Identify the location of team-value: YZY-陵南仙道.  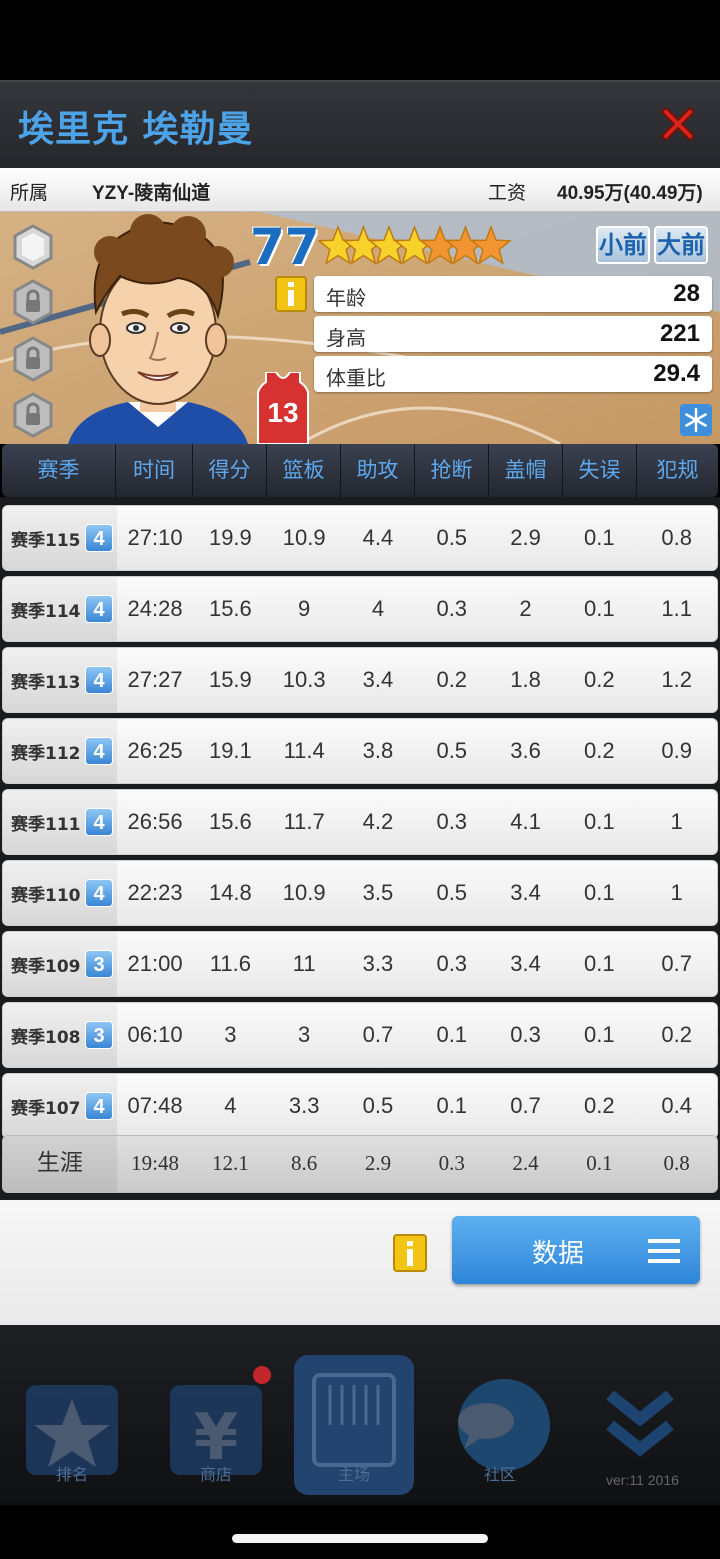
(151, 193).